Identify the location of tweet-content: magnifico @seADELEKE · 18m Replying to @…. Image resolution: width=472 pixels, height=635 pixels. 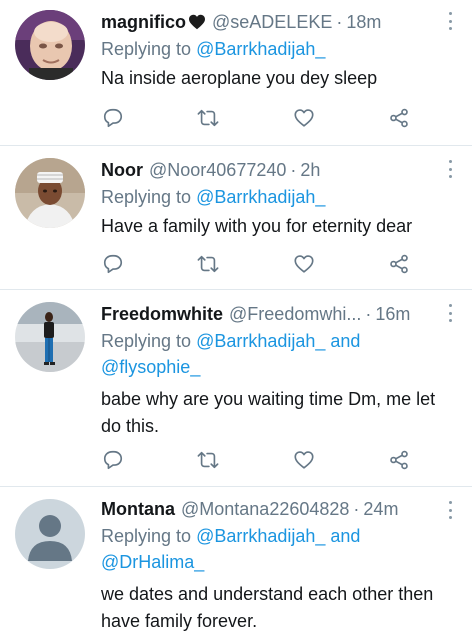
(280, 51).